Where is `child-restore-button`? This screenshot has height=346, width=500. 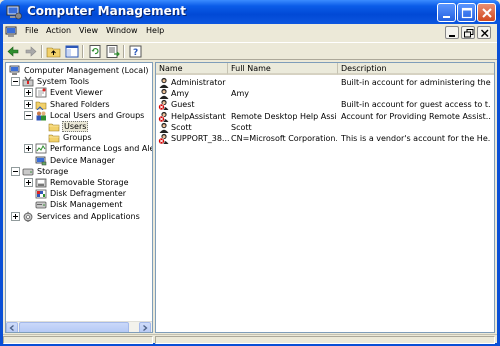 child-restore-button is located at coordinates (468, 32).